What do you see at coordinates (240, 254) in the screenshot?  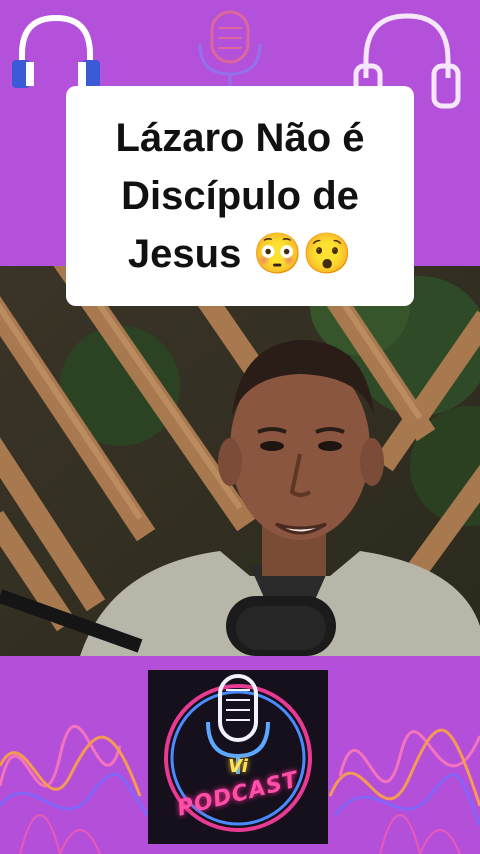 I see `headline-line-3: Jesus 😳😯` at bounding box center [240, 254].